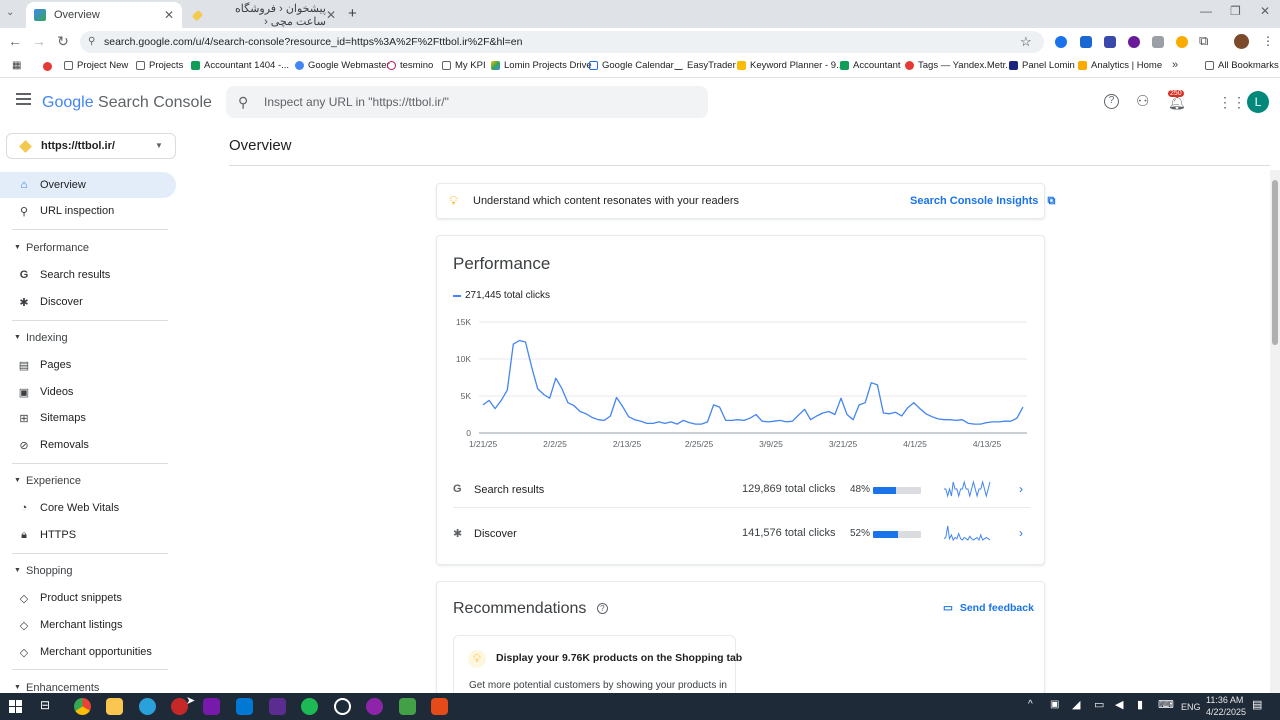 This screenshot has width=1280, height=720. What do you see at coordinates (1241, 41) in the screenshot?
I see `profile-avatar` at bounding box center [1241, 41].